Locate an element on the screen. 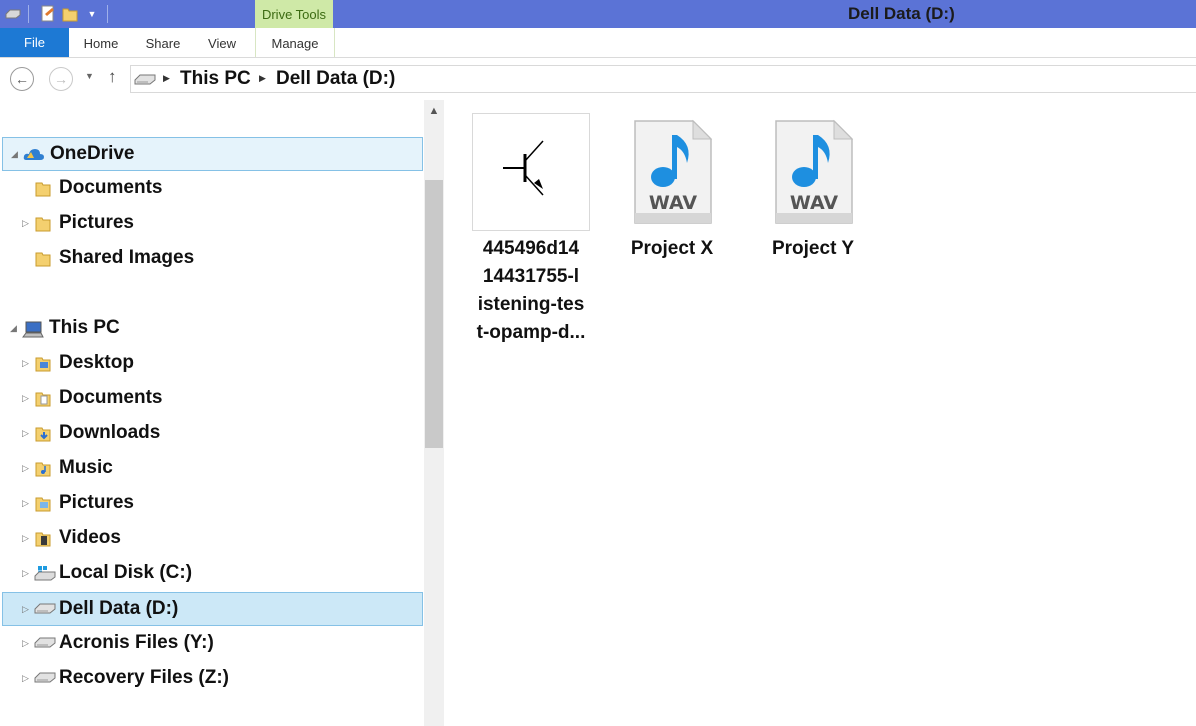  scroll-up-chevron-icon: ▲ is located at coordinates (434, 111).